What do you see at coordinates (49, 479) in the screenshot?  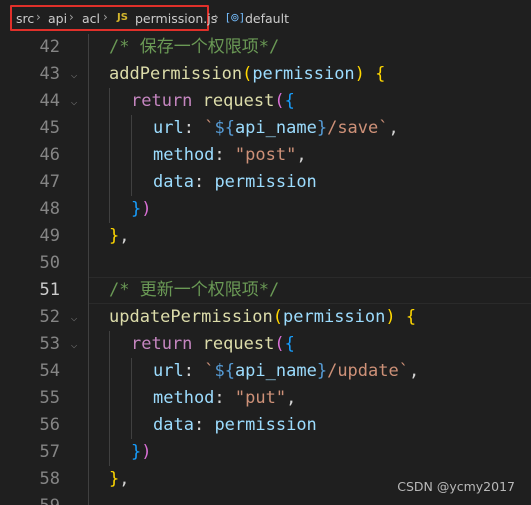 I see `line-number: 58` at bounding box center [49, 479].